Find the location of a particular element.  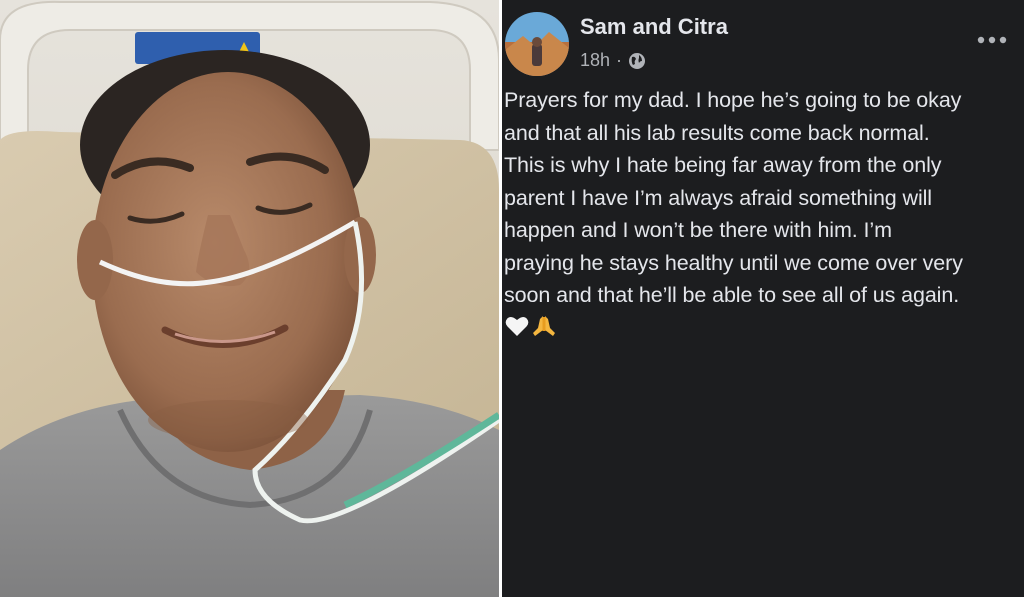

white-heart-icon is located at coordinates (517, 326).